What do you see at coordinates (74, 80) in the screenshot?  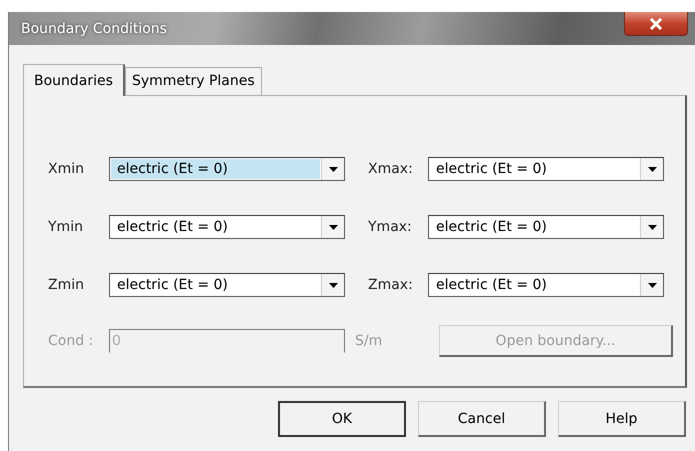 I see `tab: Boundaries` at bounding box center [74, 80].